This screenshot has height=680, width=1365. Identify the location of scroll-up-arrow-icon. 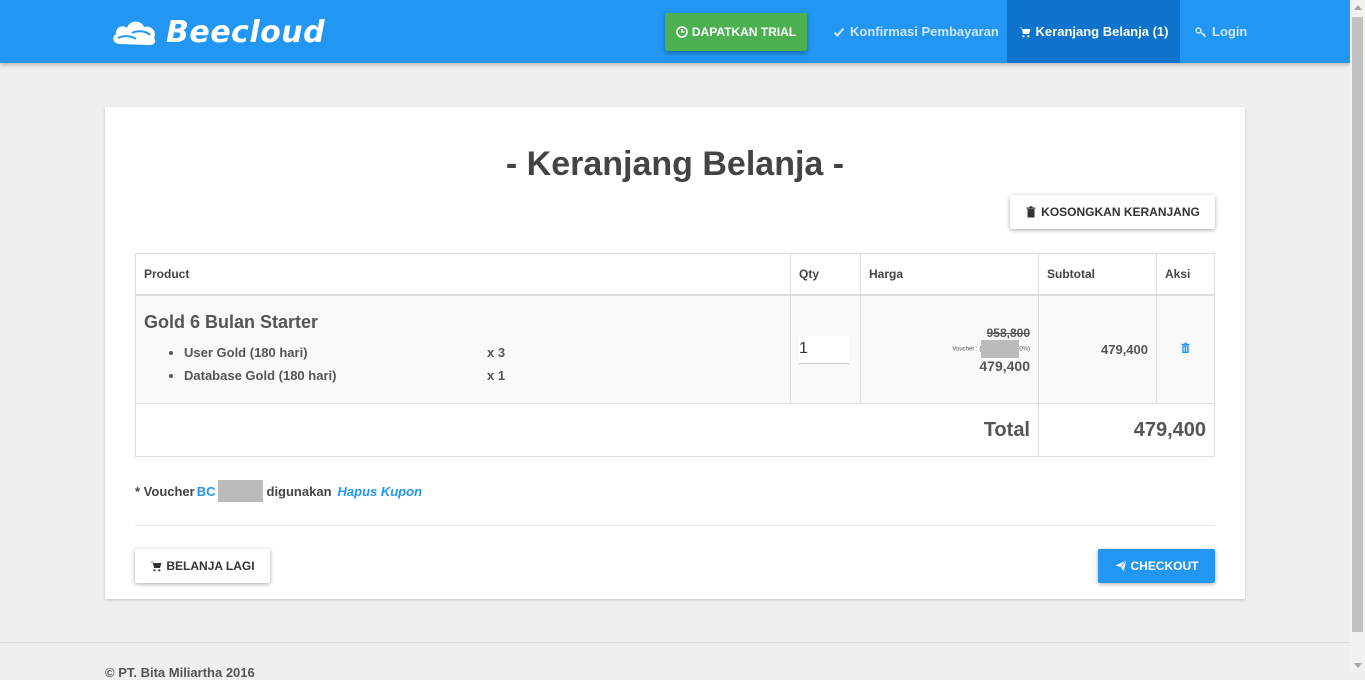
(1357, 7).